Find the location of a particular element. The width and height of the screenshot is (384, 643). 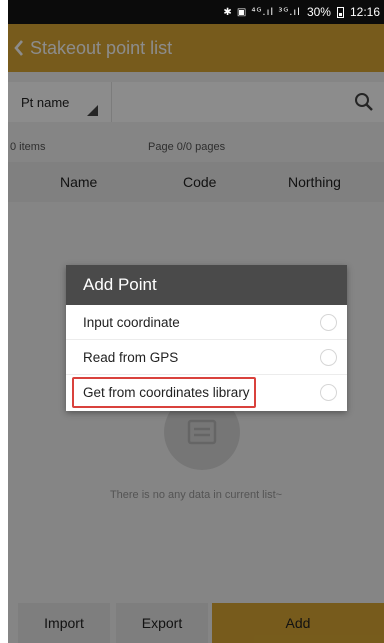

option-input-coordinate: Input coordinate is located at coordinates (206, 322).